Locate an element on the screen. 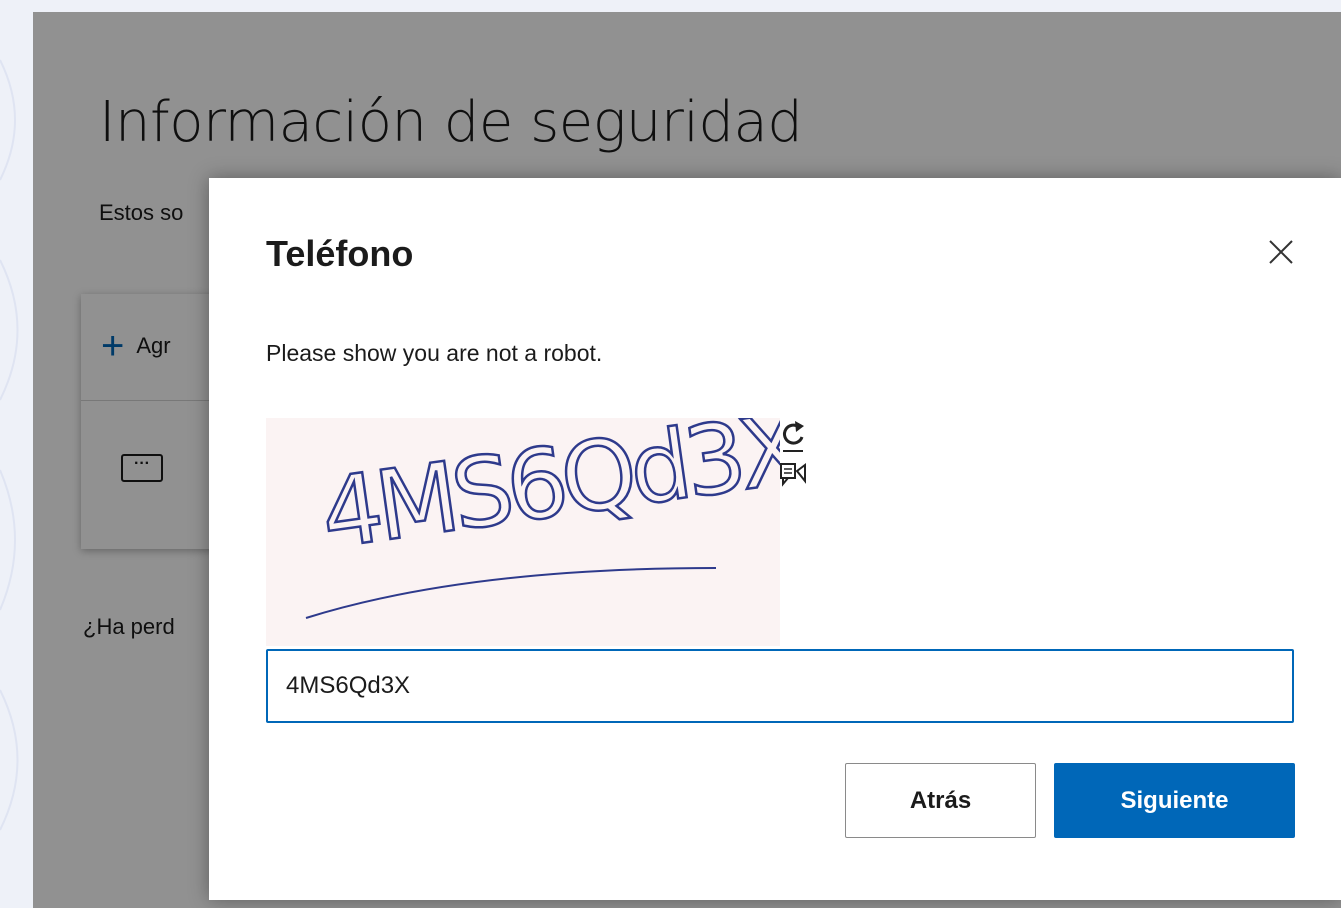  close-button is located at coordinates (1281, 252).